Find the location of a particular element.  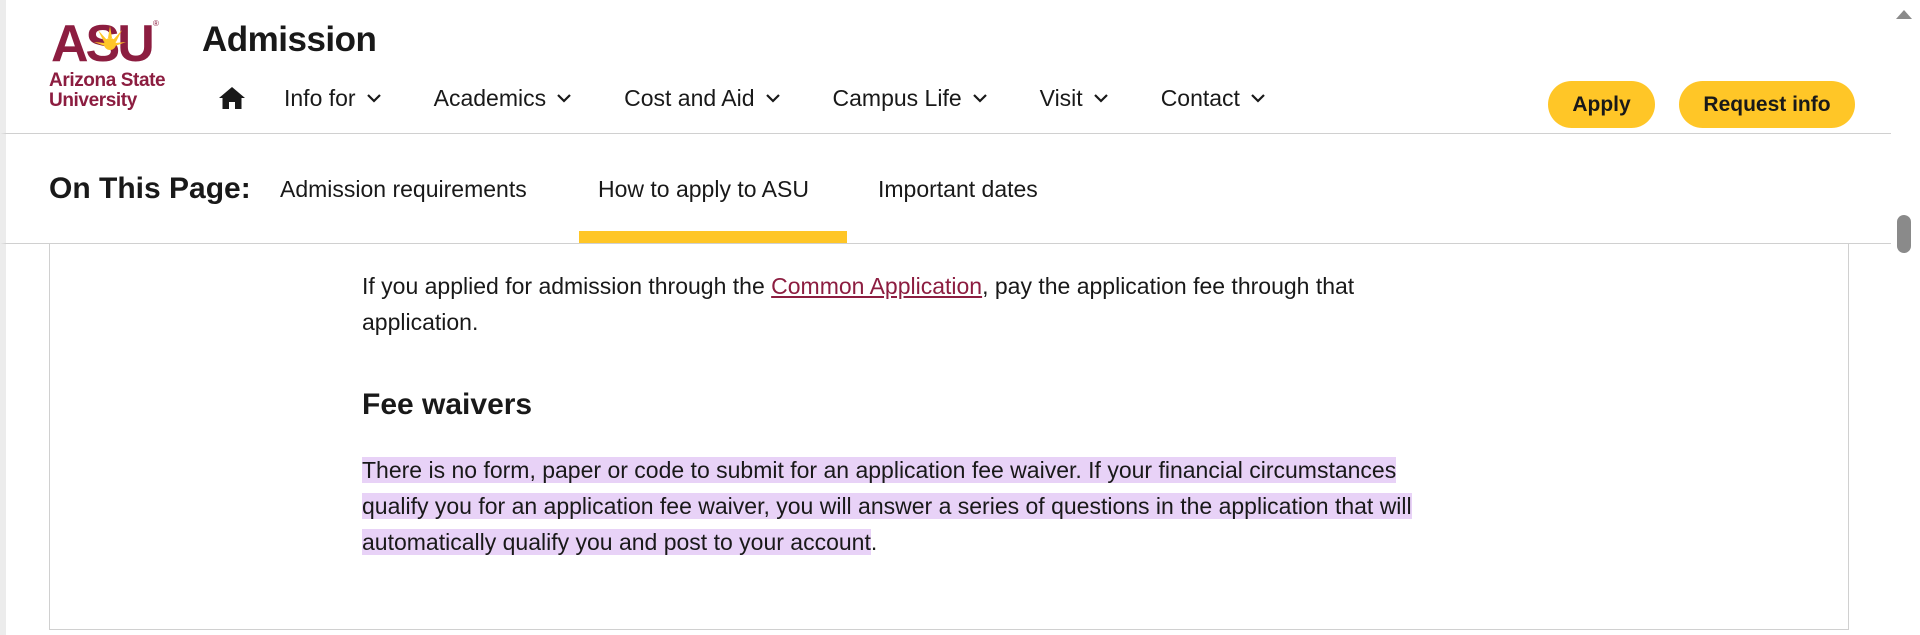

asu-logo-mark: ASU ® is located at coordinates (105, 41).